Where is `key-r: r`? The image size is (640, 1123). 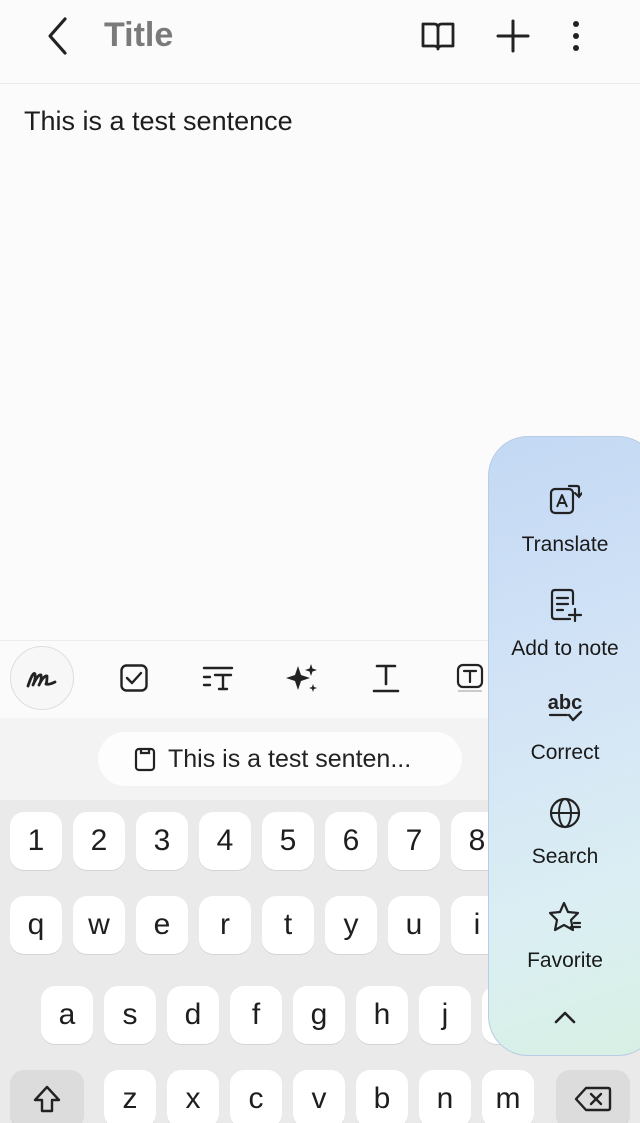 key-r: r is located at coordinates (225, 925).